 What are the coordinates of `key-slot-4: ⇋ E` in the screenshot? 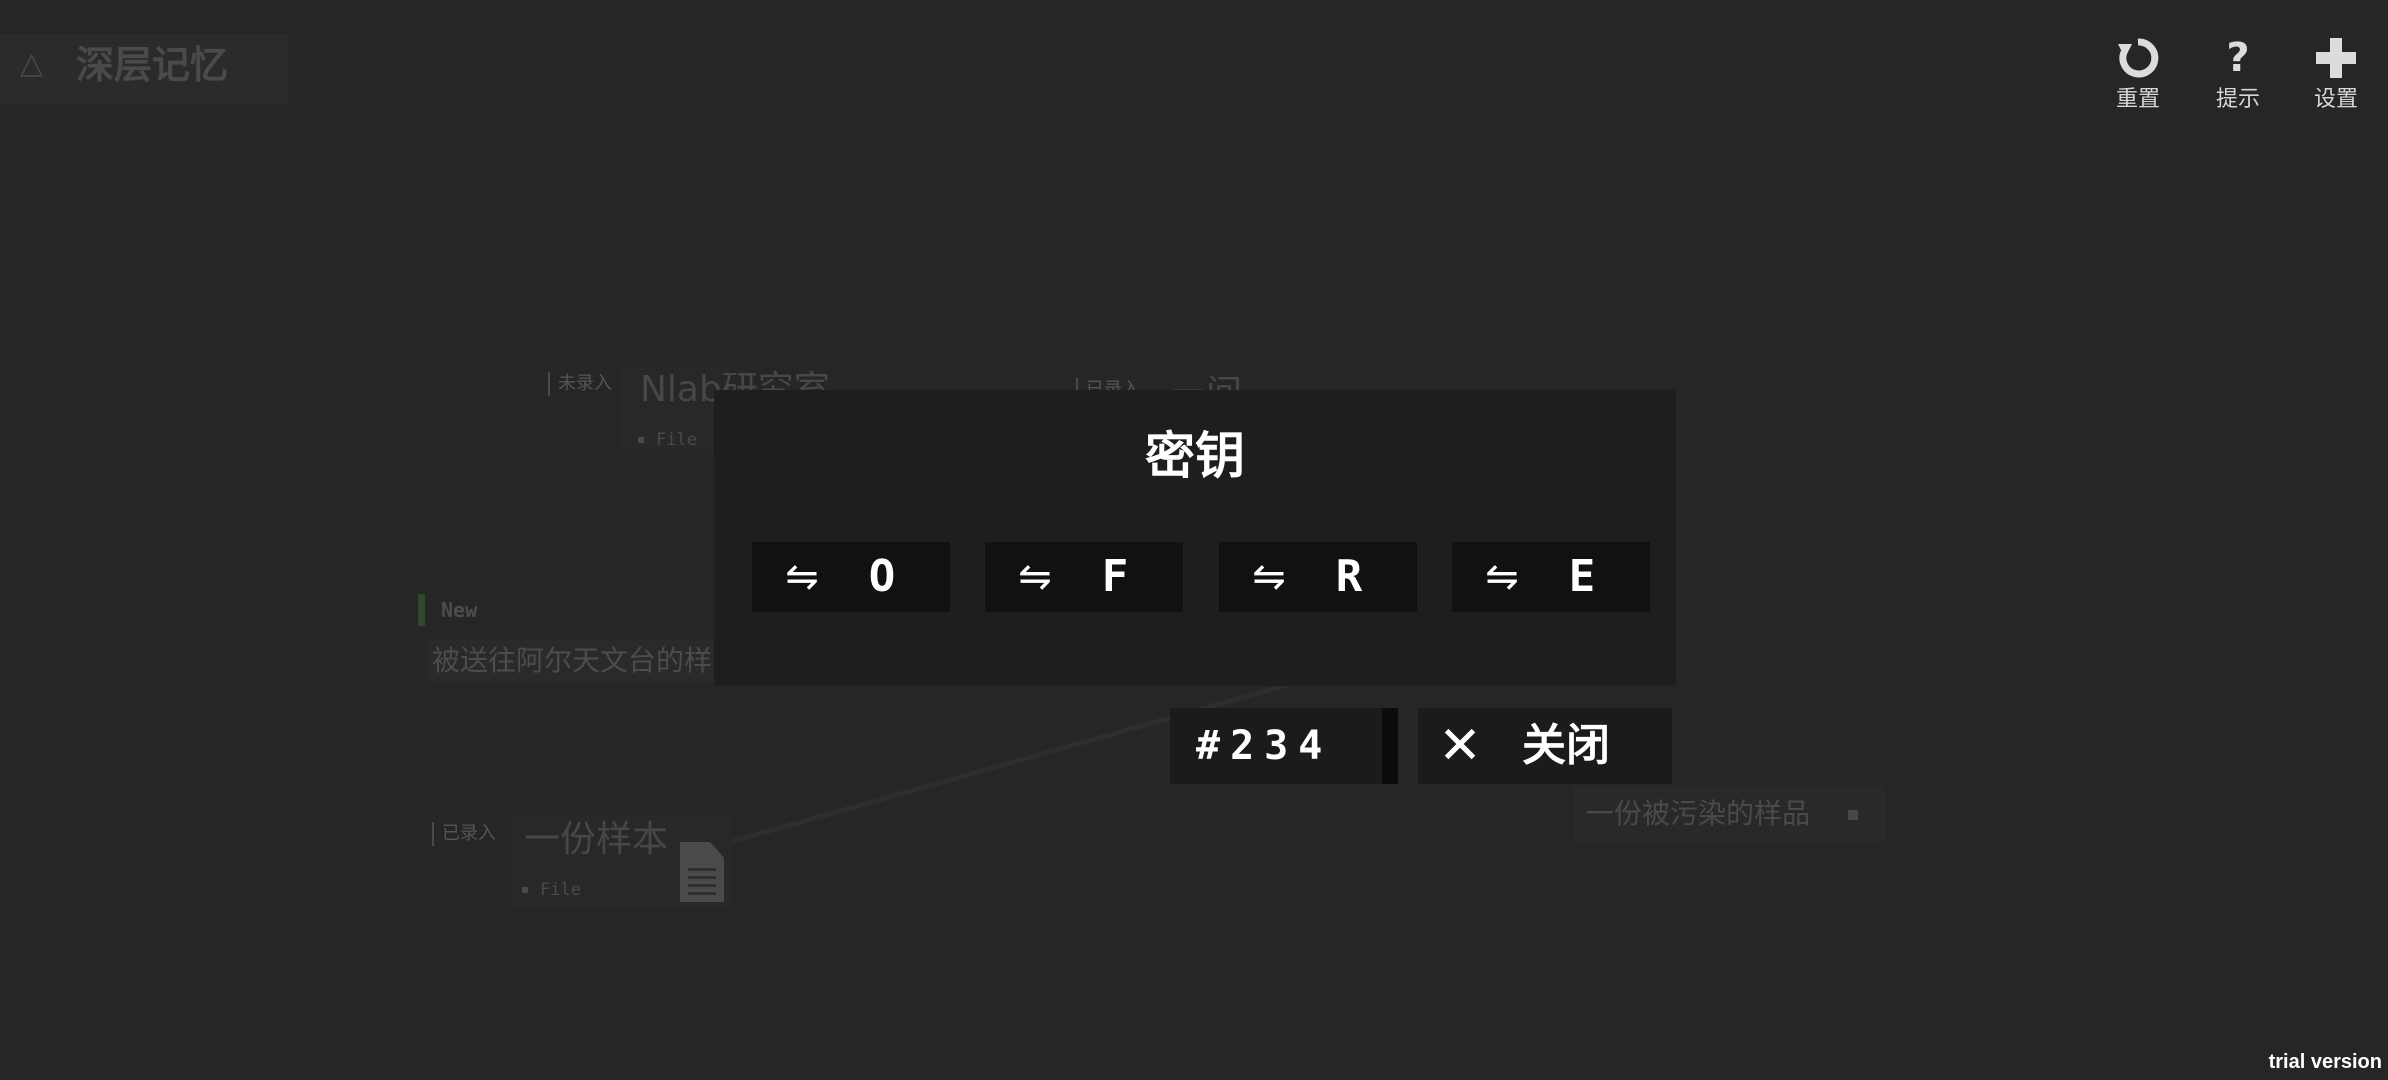 It's located at (1551, 577).